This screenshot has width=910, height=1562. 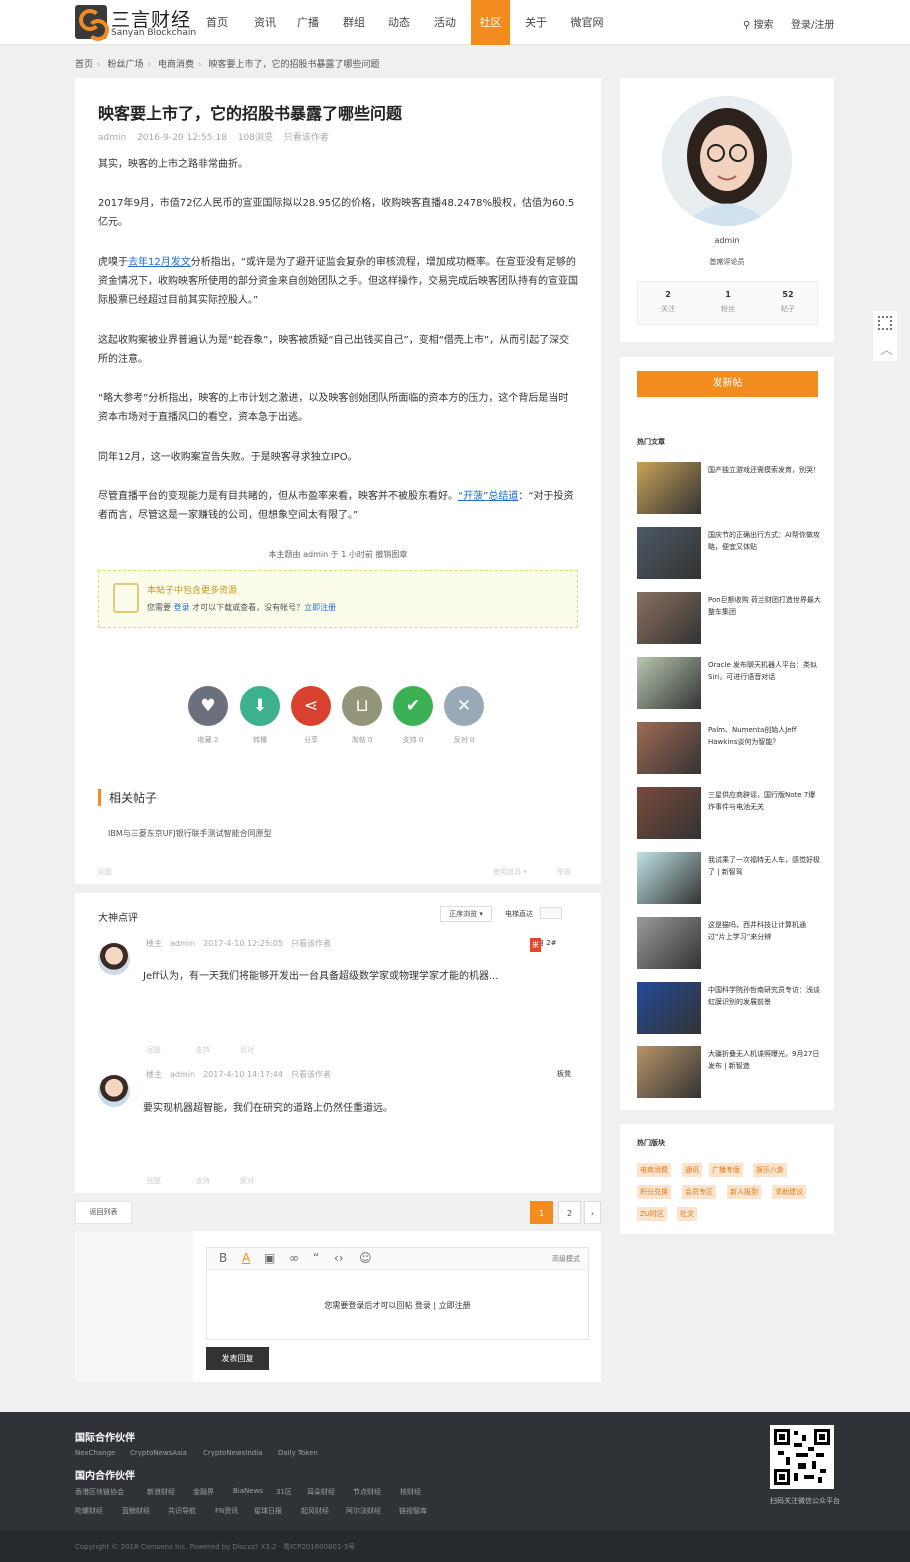 What do you see at coordinates (764, 470) in the screenshot?
I see `hot-article-title: 国产独立游戏还需摸索发育，别哭！` at bounding box center [764, 470].